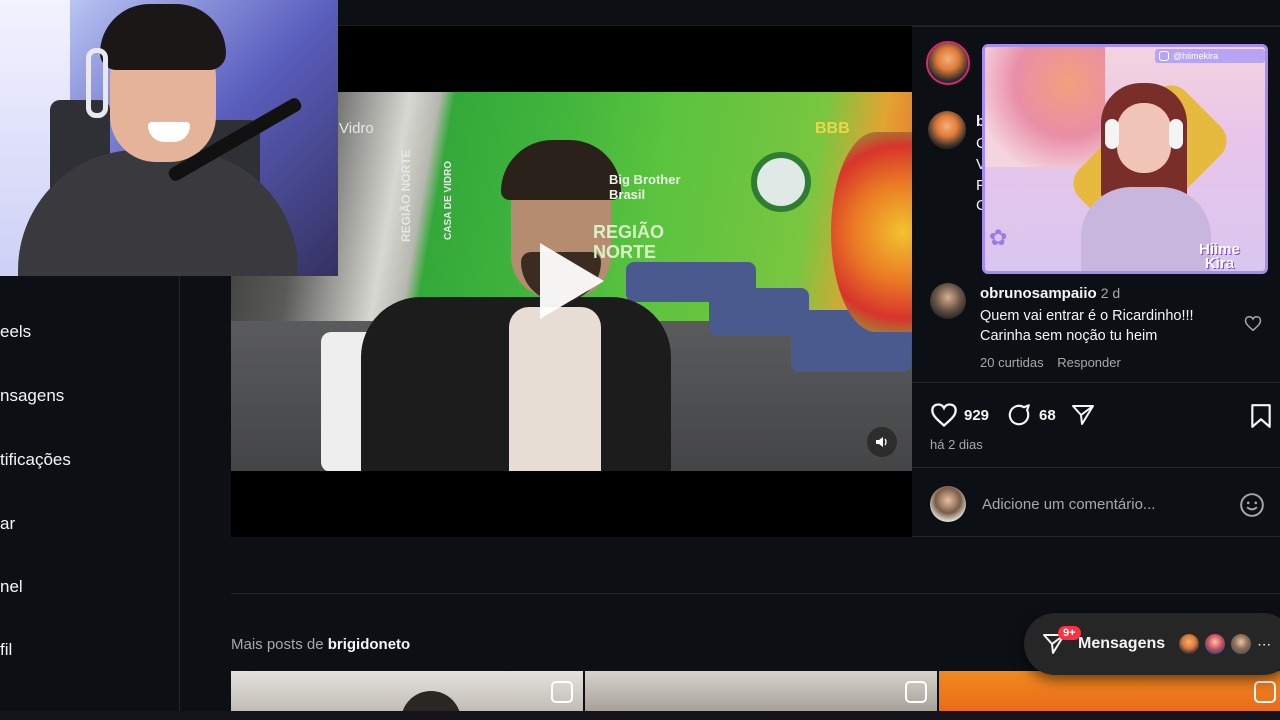 This screenshot has width=1280, height=720. What do you see at coordinates (406, 195) in the screenshot?
I see `video-text-region: REGIÃO NORTE` at bounding box center [406, 195].